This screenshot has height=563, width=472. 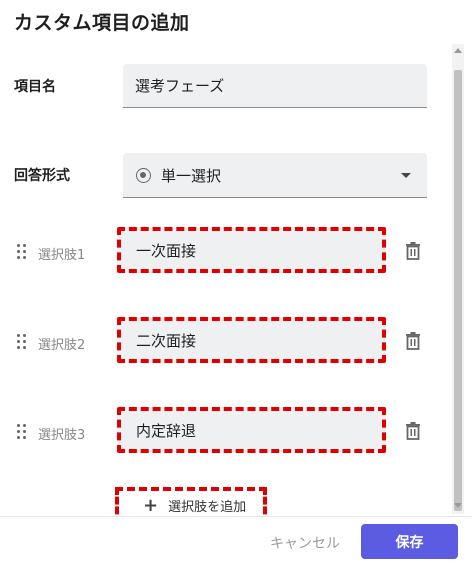 I want to click on option-label: 選択肢1, so click(x=62, y=255).